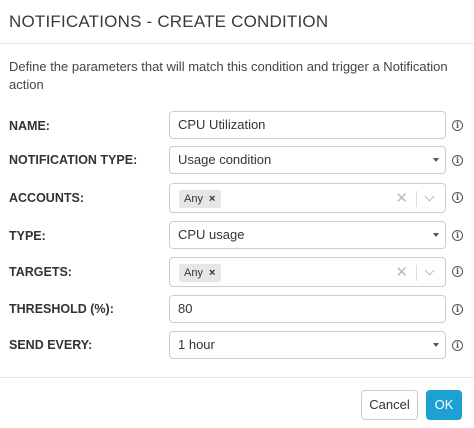  What do you see at coordinates (307, 235) in the screenshot?
I see `type-select: CPU usage` at bounding box center [307, 235].